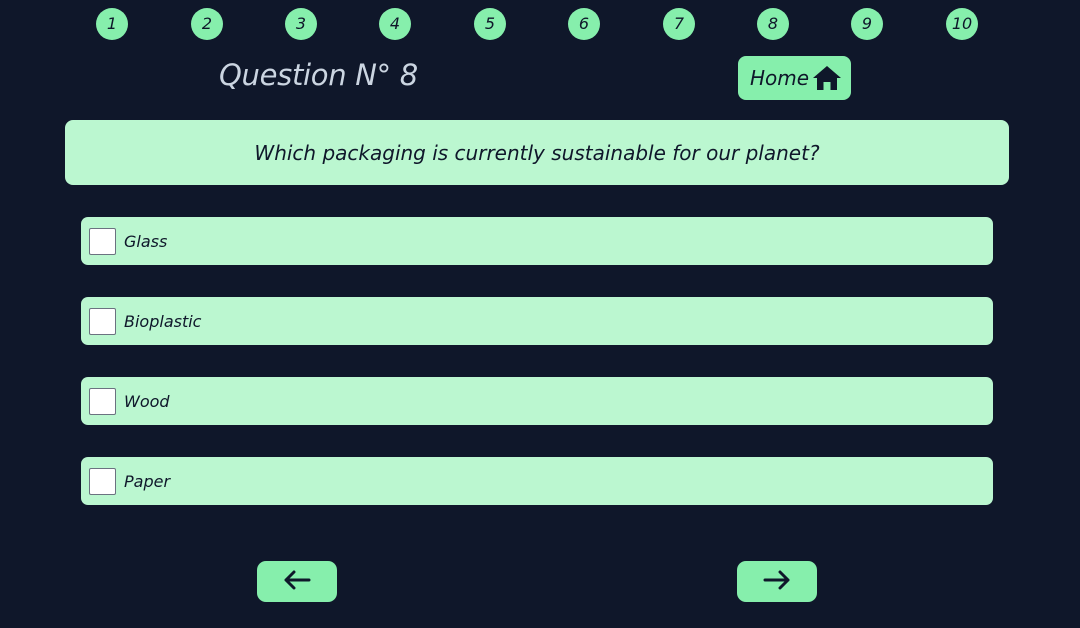 The width and height of the screenshot is (1080, 628). What do you see at coordinates (780, 78) in the screenshot?
I see `home-button-label: Home` at bounding box center [780, 78].